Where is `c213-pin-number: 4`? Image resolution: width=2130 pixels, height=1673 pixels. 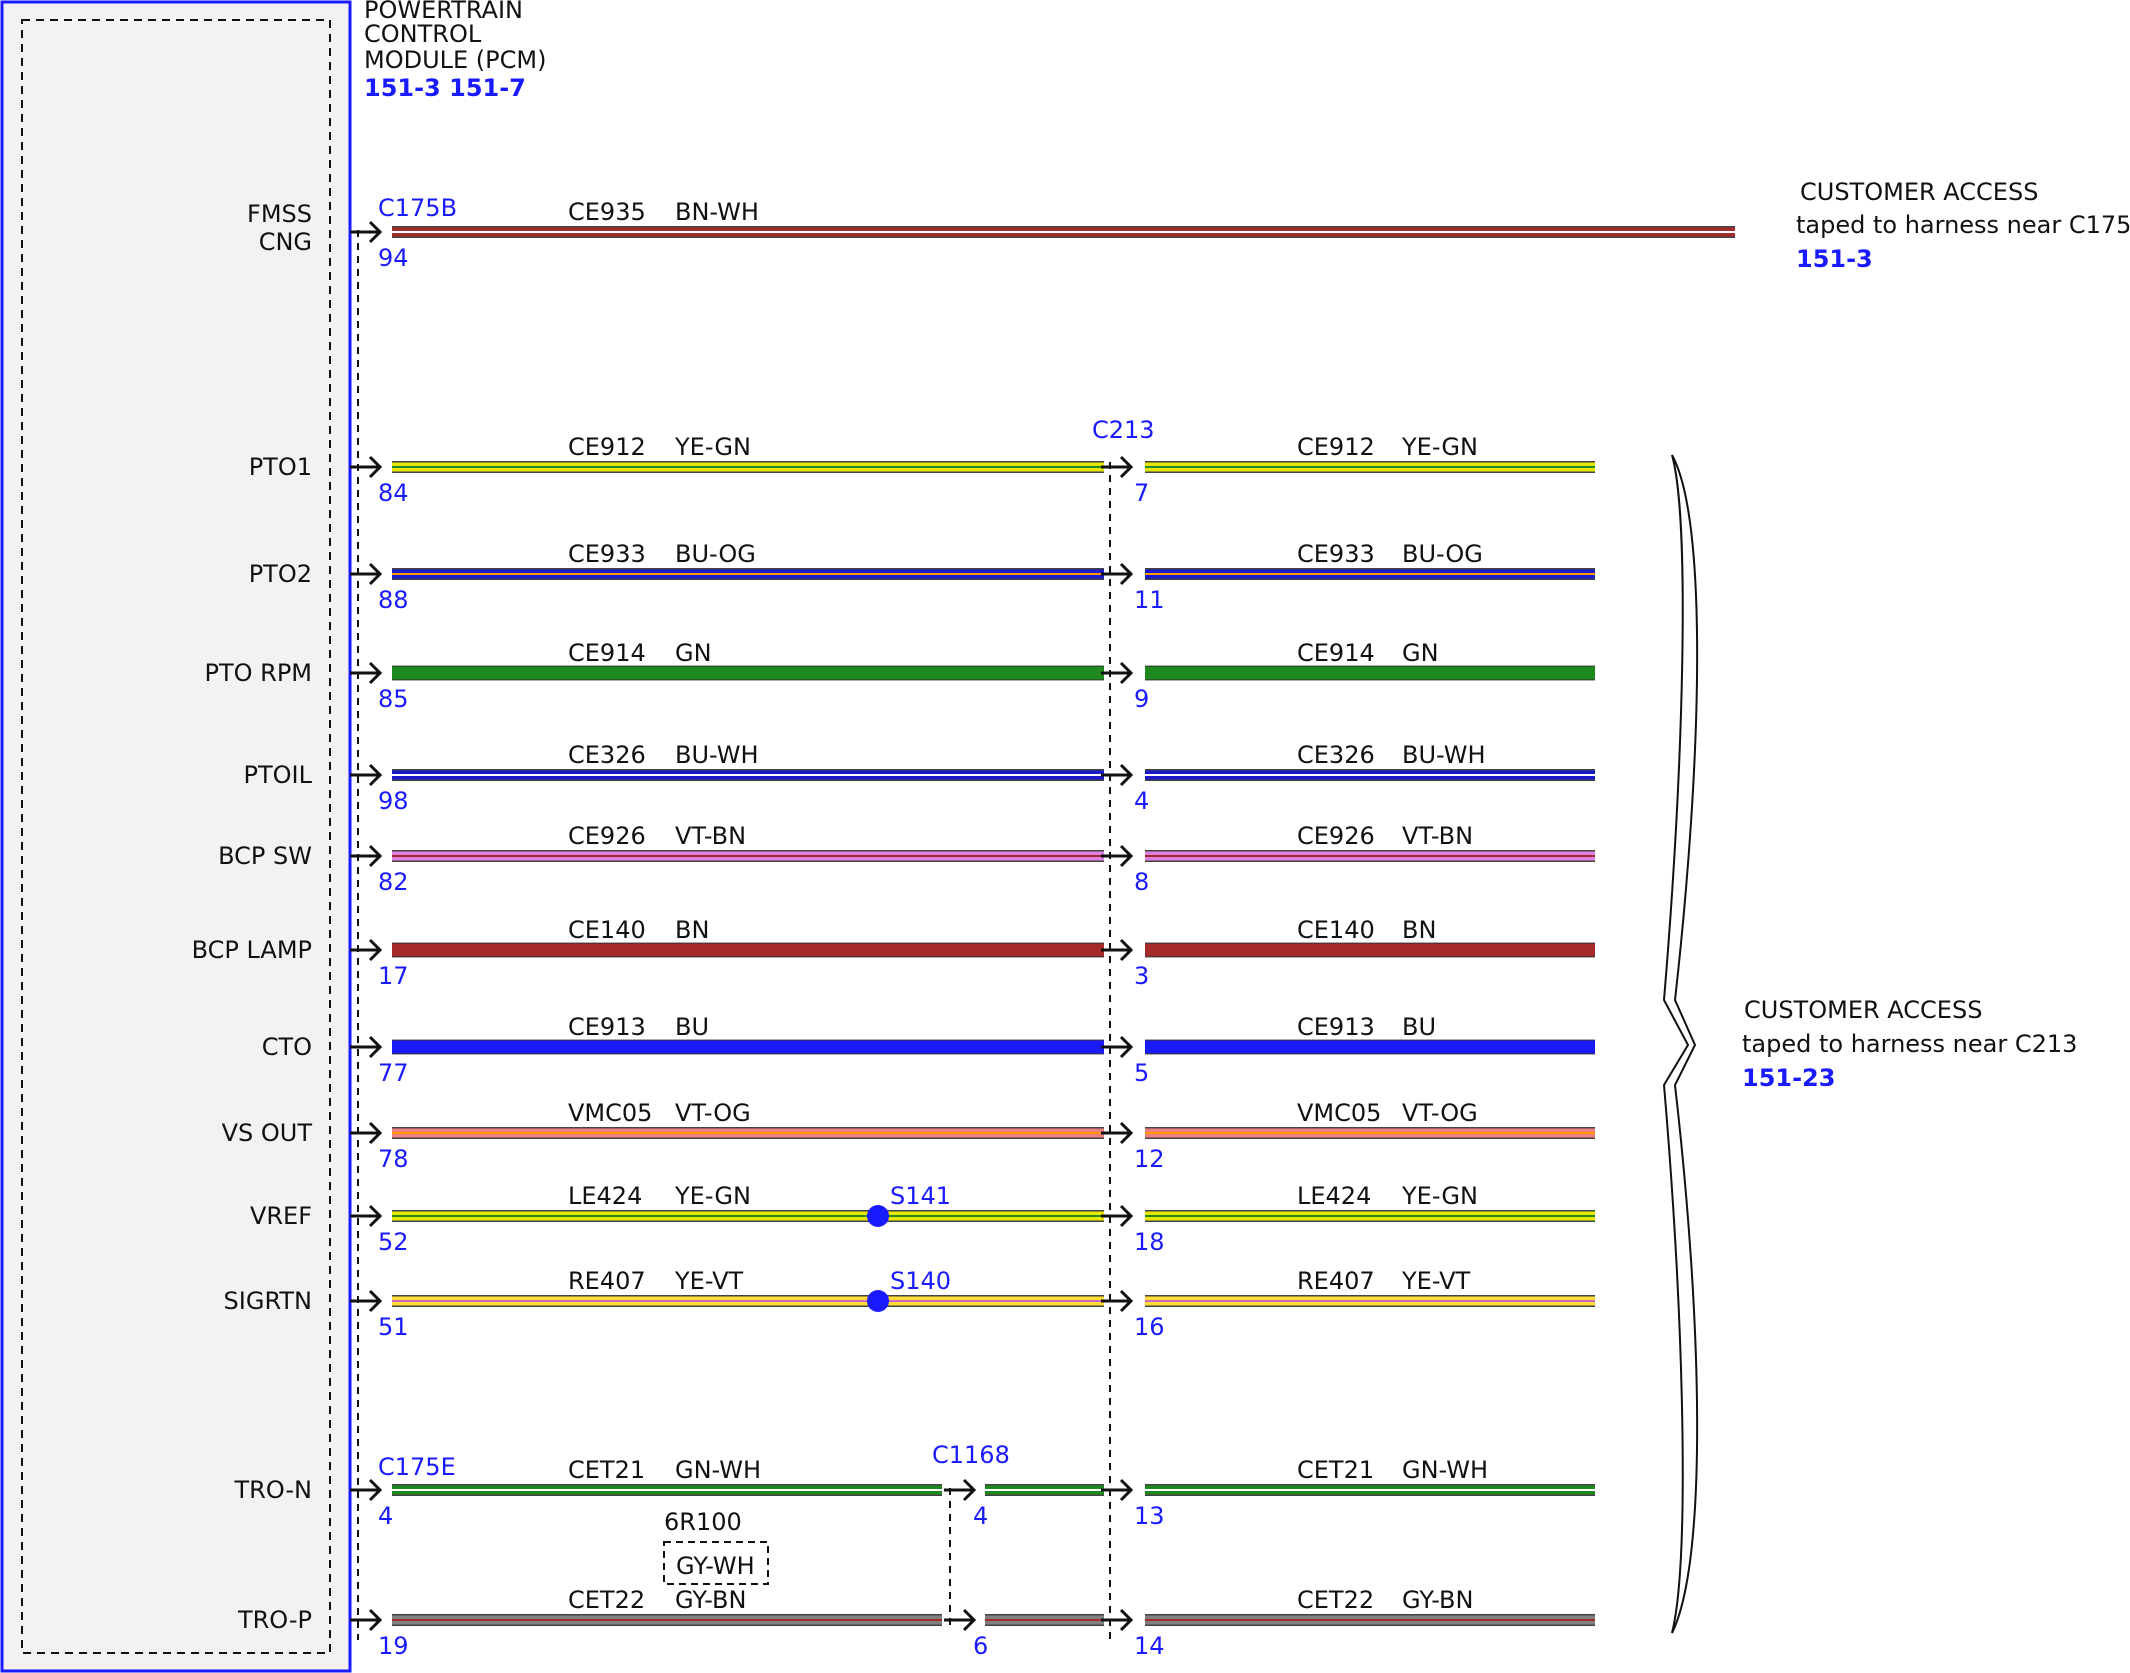
c213-pin-number: 4 is located at coordinates (1141, 801).